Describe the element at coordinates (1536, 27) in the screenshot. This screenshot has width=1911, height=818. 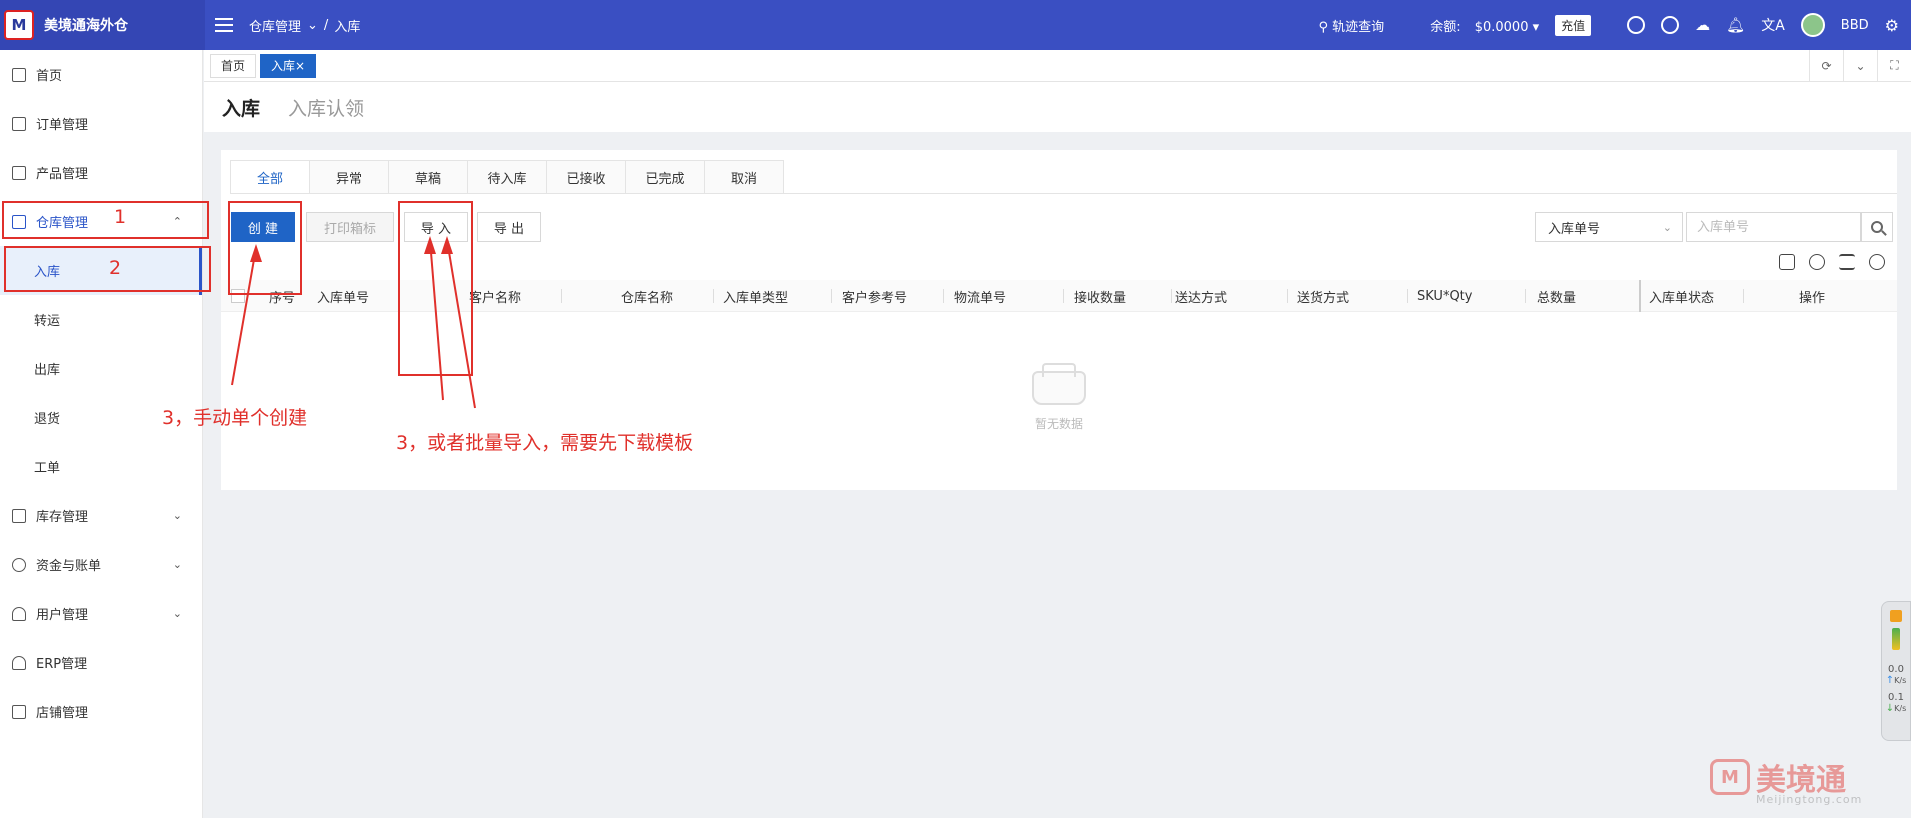
I see `caret-down-icon: ▾` at that location.